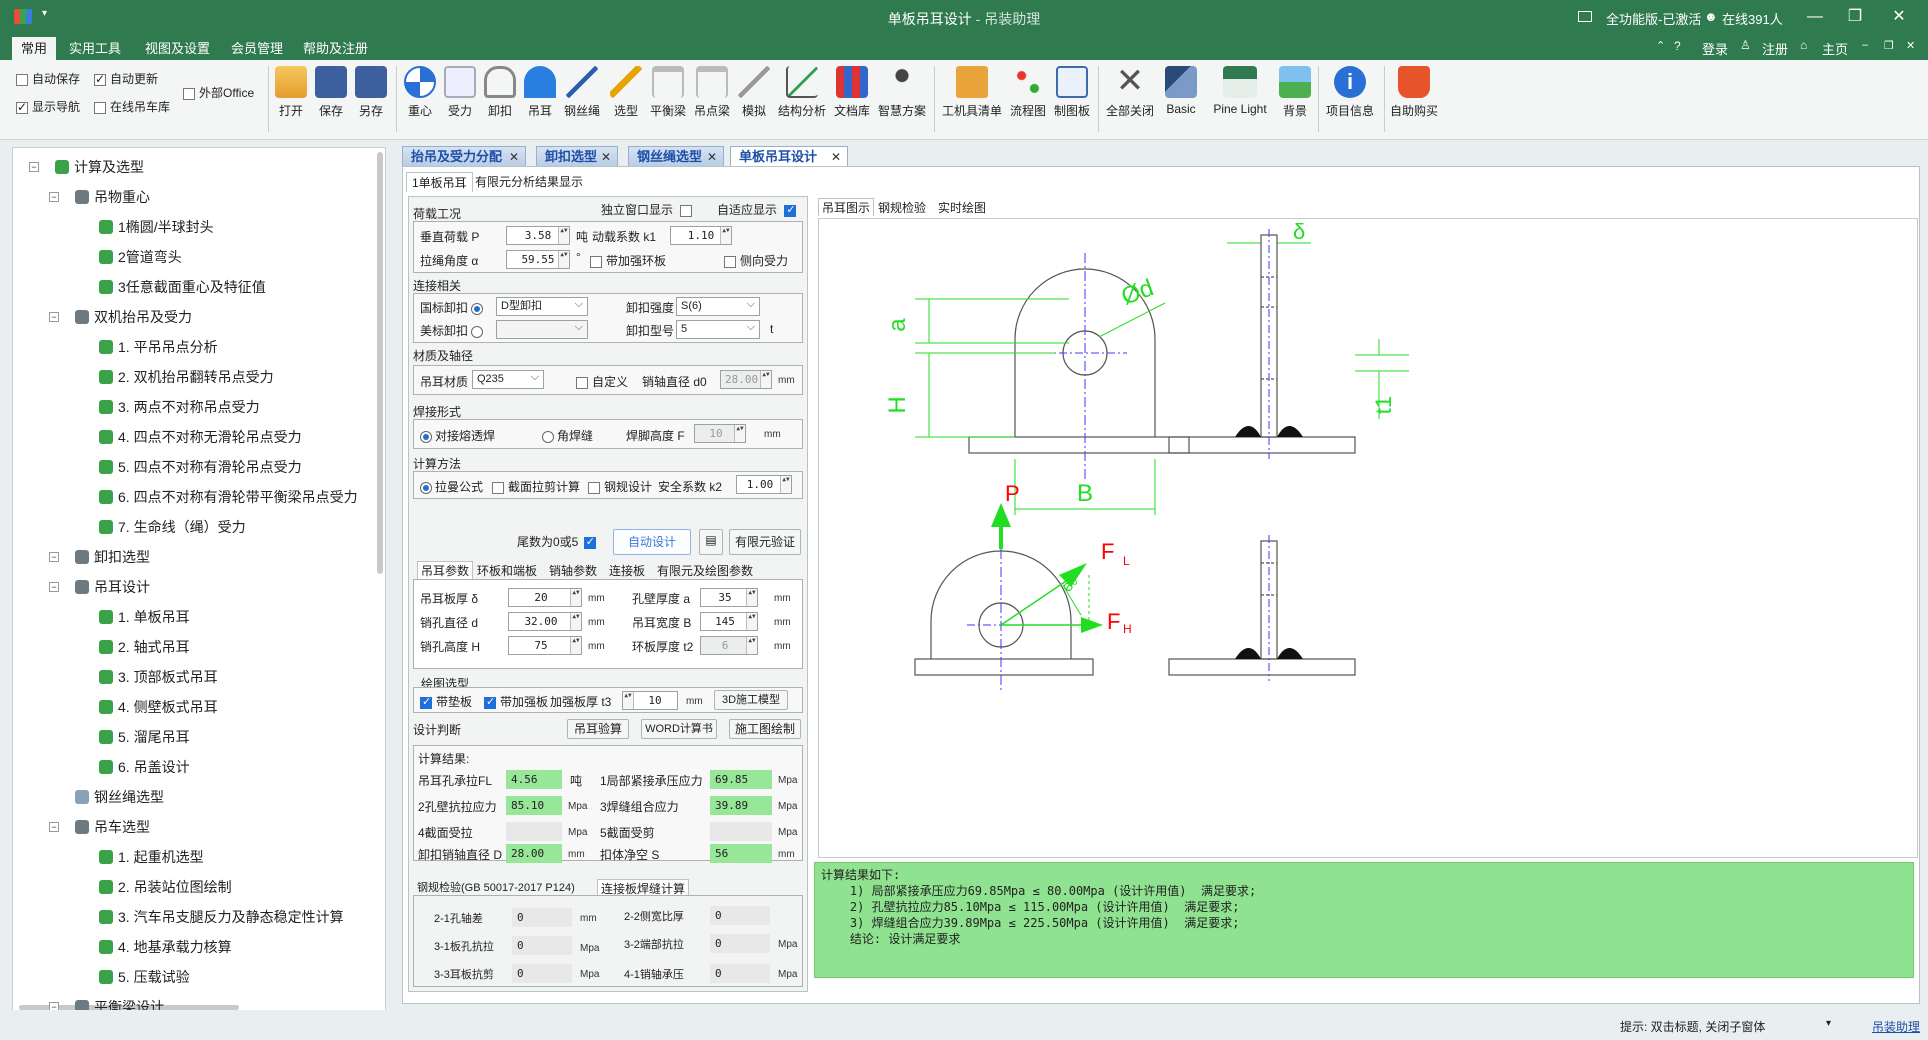 This screenshot has width=1928, height=1040. Describe the element at coordinates (545, 597) in the screenshot. I see `plate-thickness-input: 20 ▲▼` at that location.